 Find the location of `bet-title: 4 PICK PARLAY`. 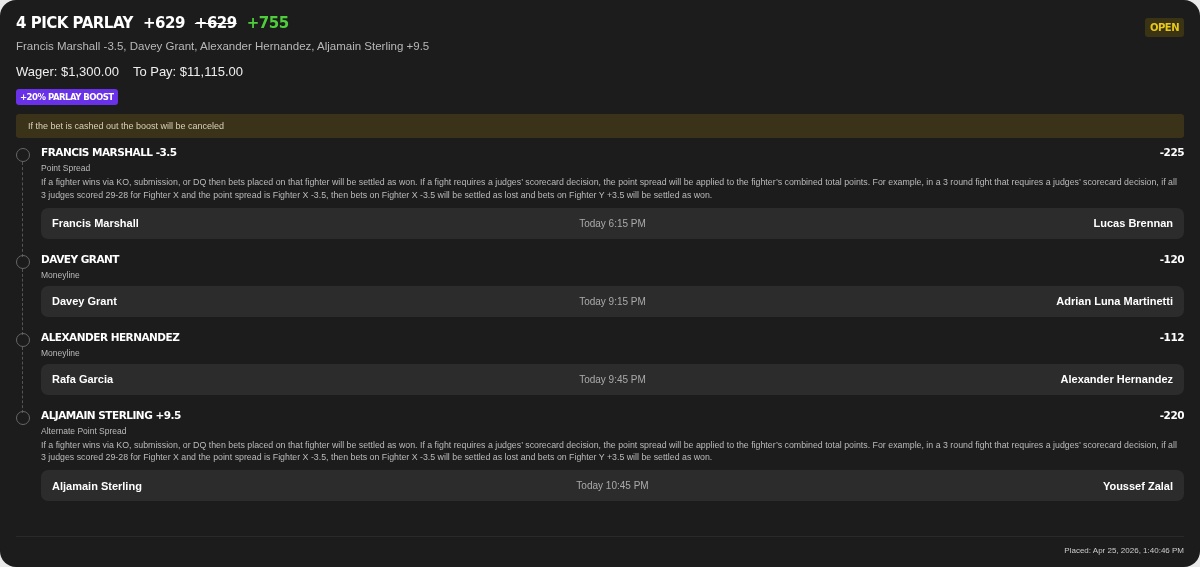

bet-title: 4 PICK PARLAY is located at coordinates (74, 23).